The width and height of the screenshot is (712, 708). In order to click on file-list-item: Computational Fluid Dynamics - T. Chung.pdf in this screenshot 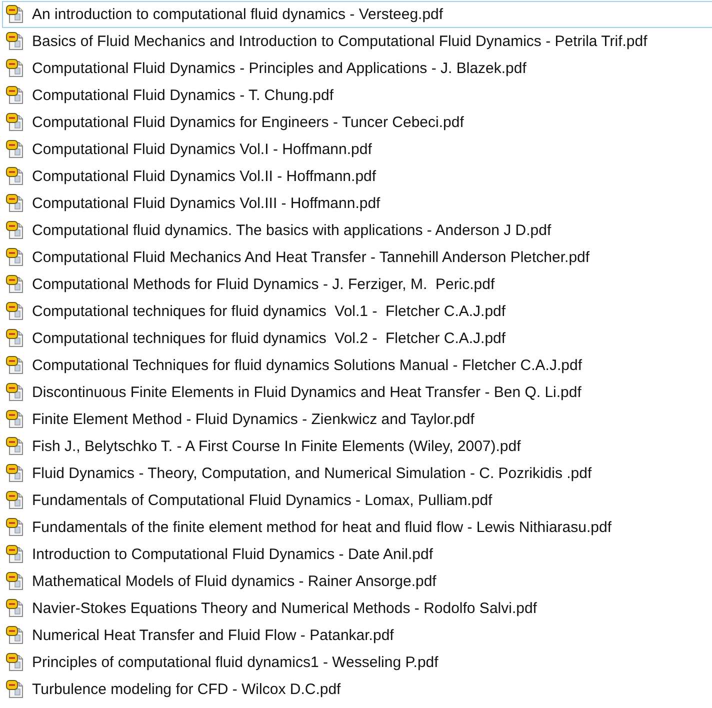, I will do `click(357, 95)`.